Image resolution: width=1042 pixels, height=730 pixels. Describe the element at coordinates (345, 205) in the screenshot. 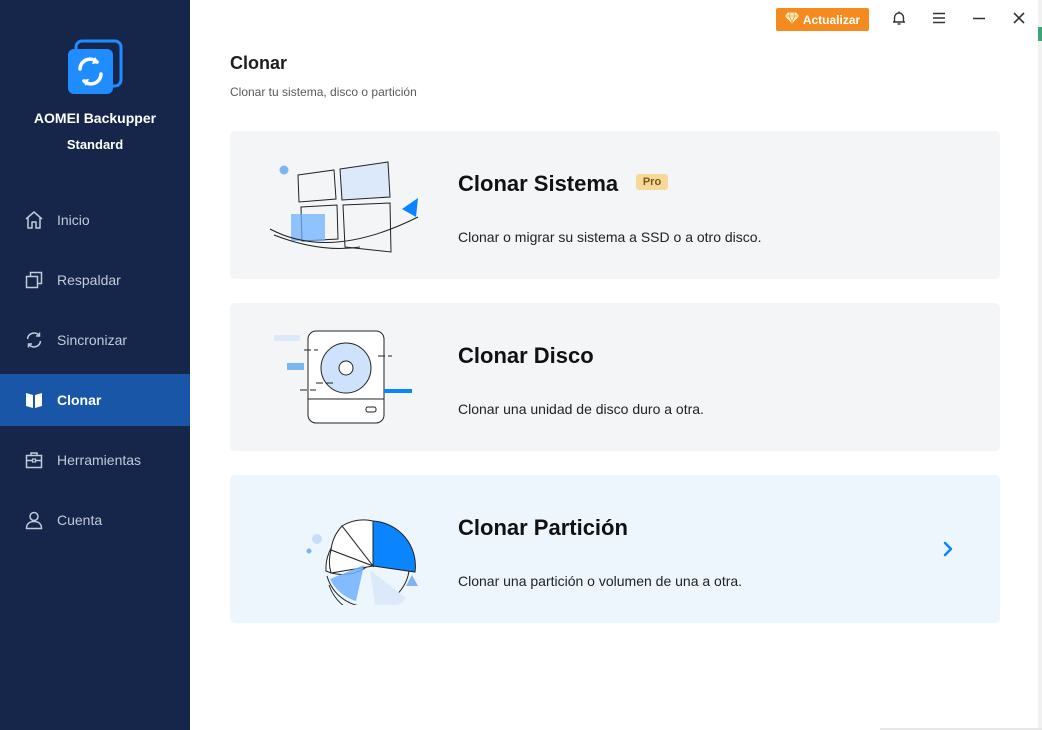

I see `windows-migrate-icon` at that location.